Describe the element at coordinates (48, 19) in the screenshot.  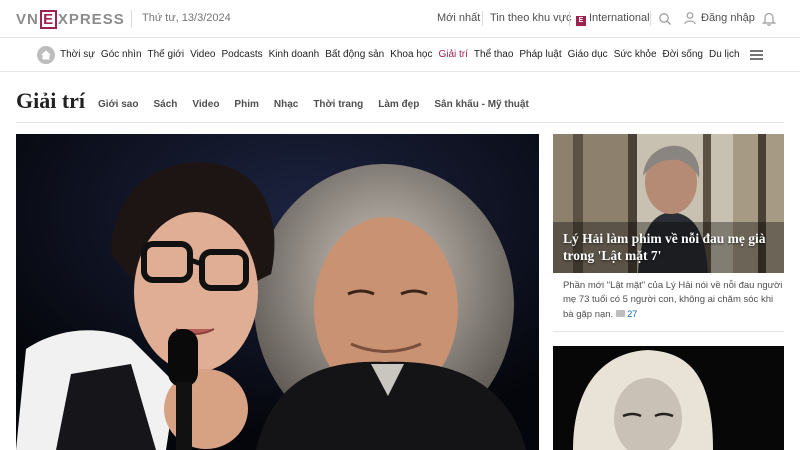
I see `logo-e-box: E` at that location.